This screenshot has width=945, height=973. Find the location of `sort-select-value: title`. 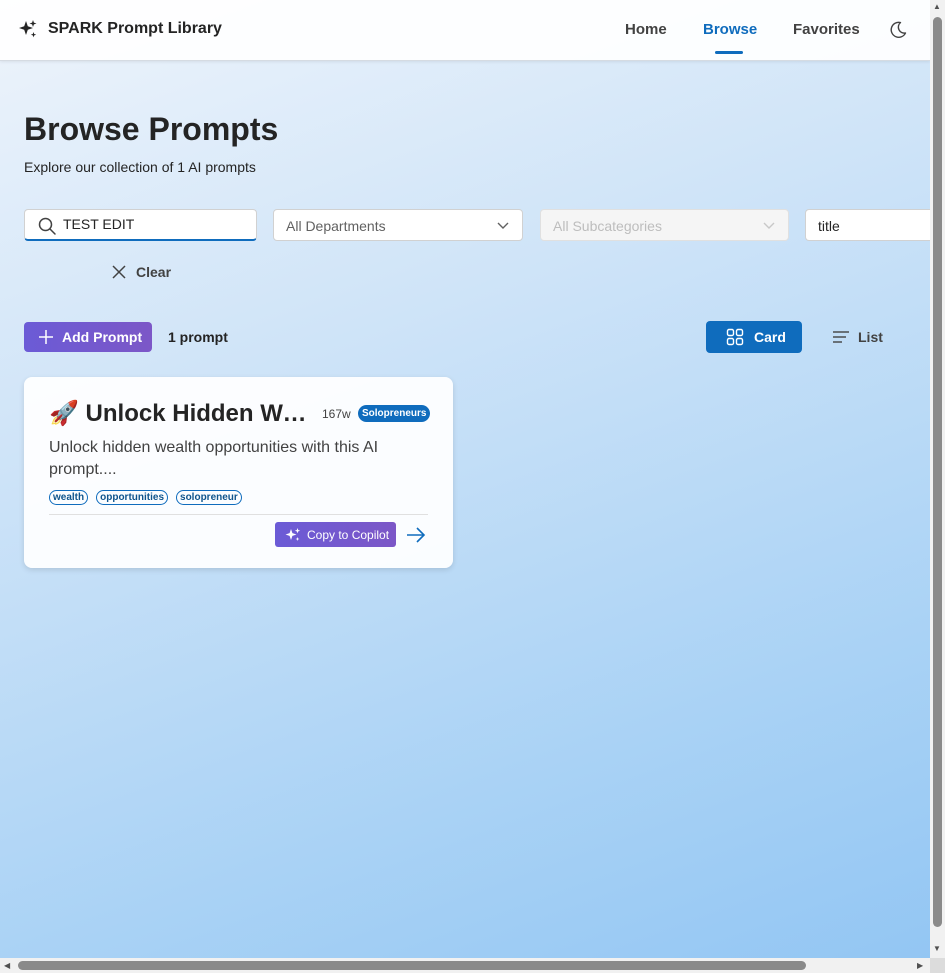

sort-select-value: title is located at coordinates (829, 226).